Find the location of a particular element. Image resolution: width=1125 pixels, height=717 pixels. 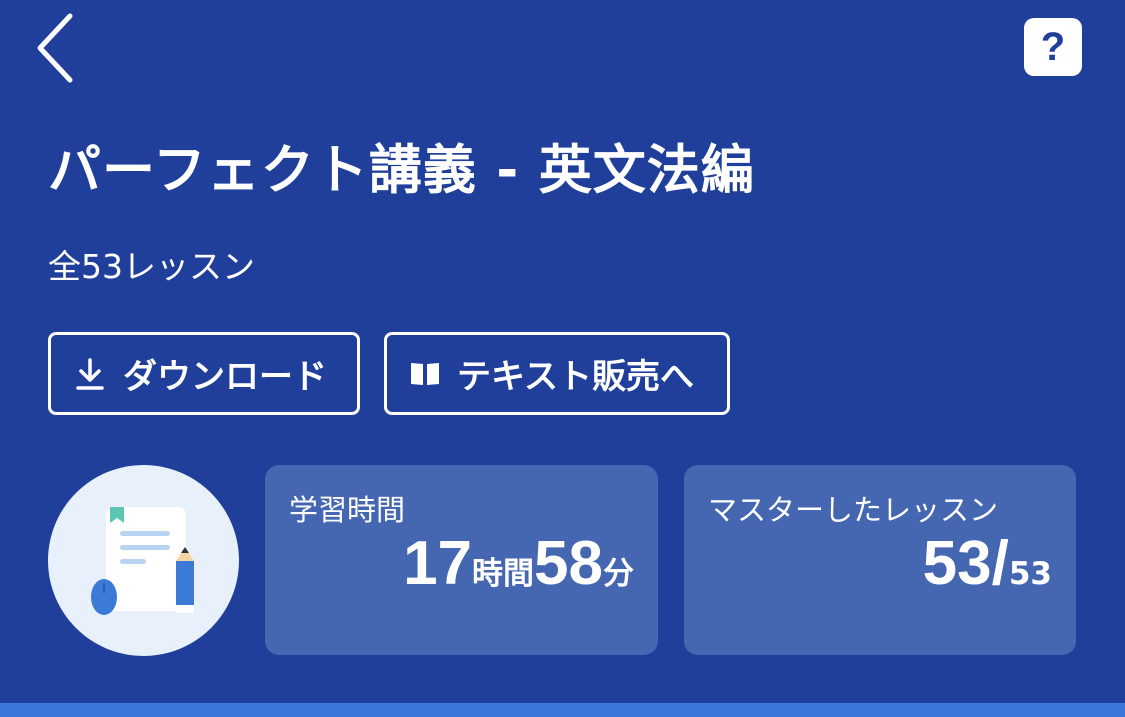

text-sales-button: テキスト販売へ is located at coordinates (557, 373).